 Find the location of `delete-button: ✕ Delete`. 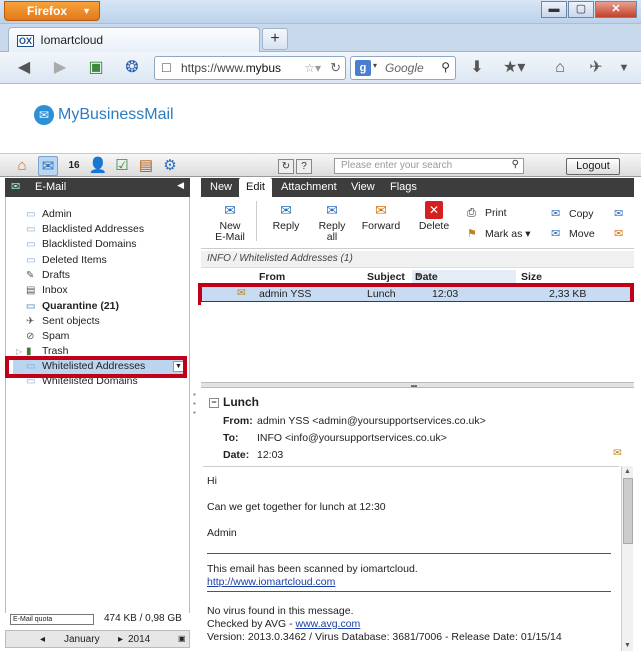

delete-button: ✕ Delete is located at coordinates (434, 216).